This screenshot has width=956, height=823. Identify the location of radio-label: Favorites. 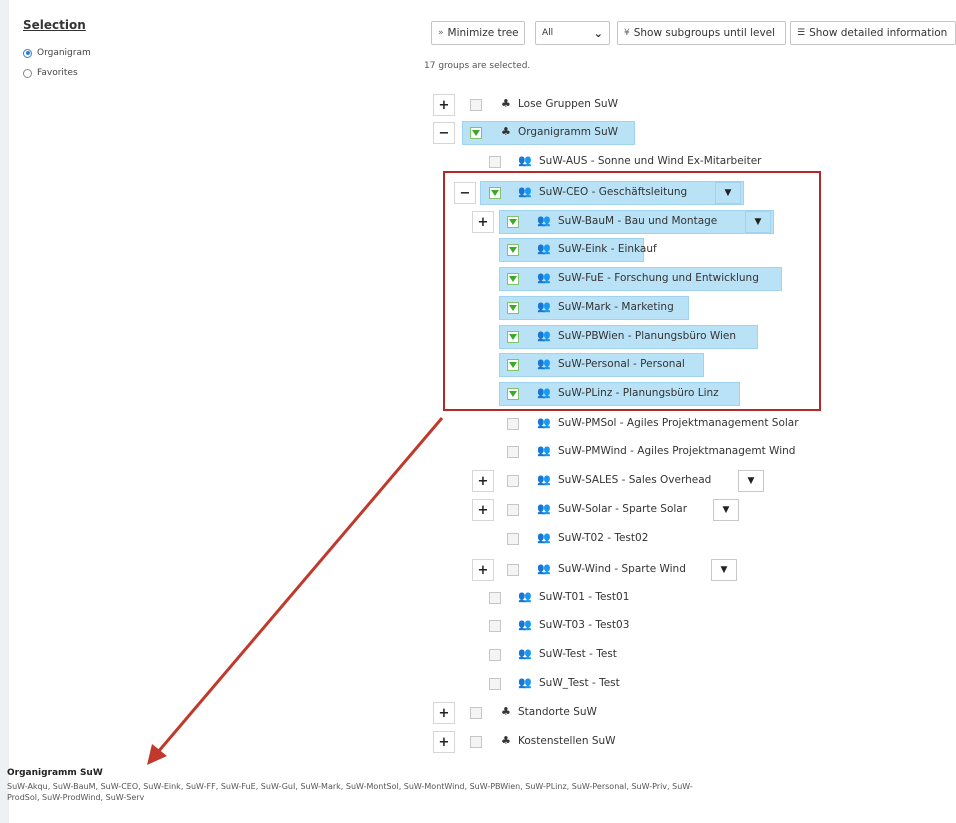
(57, 73).